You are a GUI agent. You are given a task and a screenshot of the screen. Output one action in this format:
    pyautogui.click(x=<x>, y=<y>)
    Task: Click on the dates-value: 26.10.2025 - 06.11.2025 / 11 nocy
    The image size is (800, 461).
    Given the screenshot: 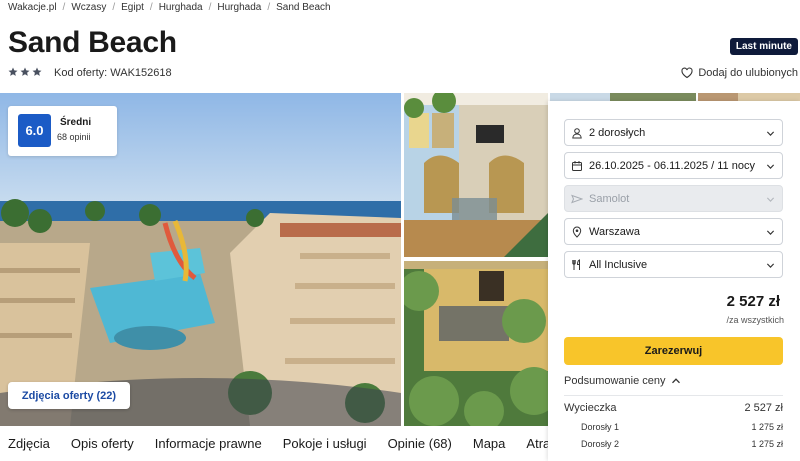 What is the action you would take?
    pyautogui.click(x=672, y=165)
    